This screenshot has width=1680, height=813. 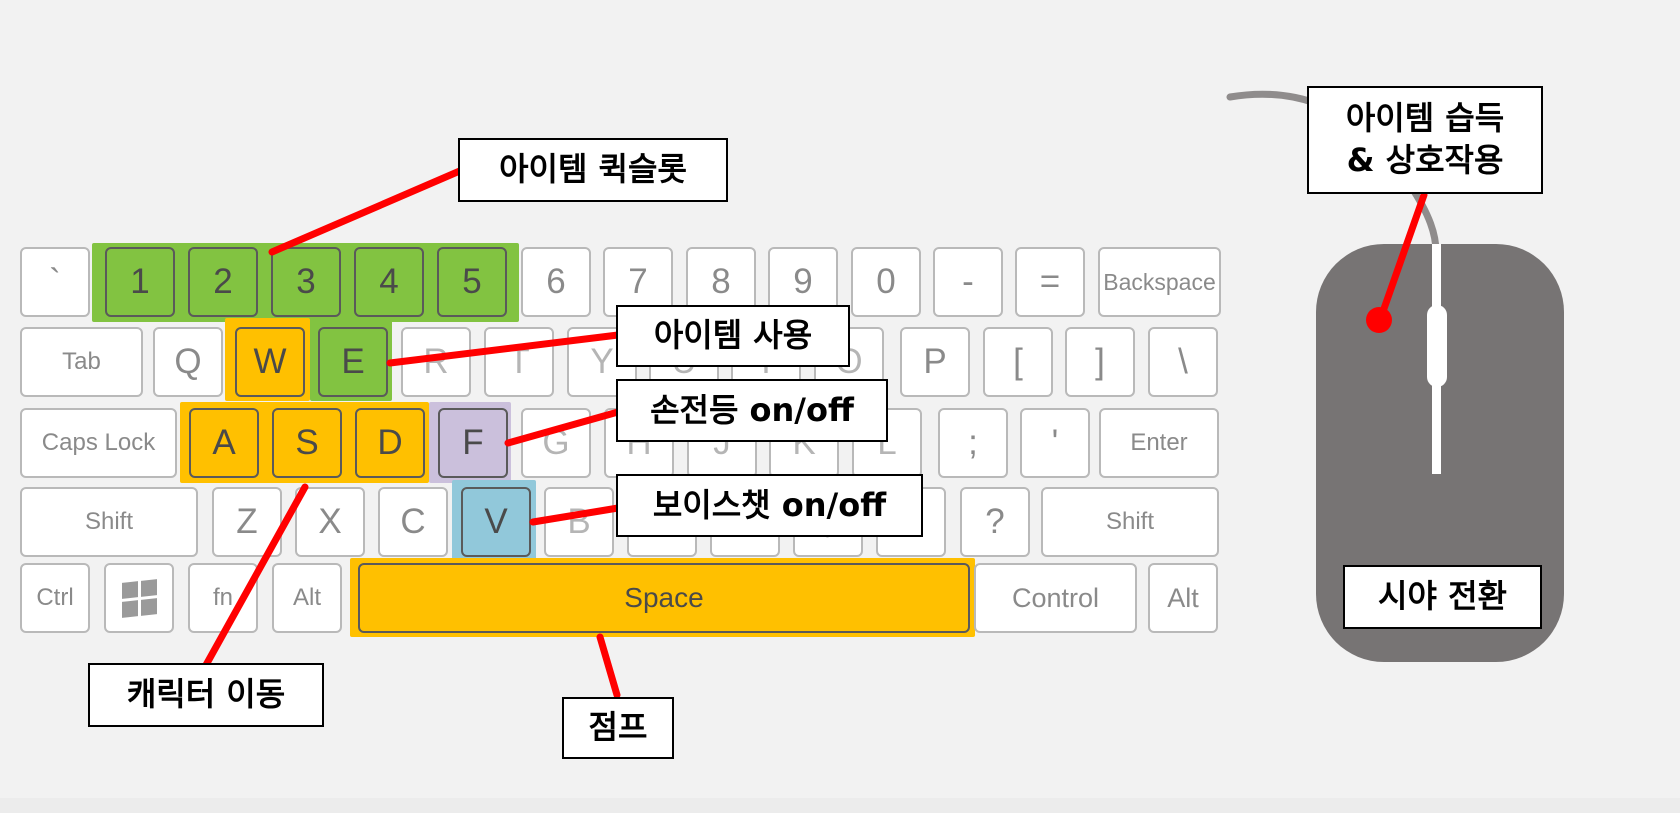 What do you see at coordinates (1379, 320) in the screenshot?
I see `left-click-dot` at bounding box center [1379, 320].